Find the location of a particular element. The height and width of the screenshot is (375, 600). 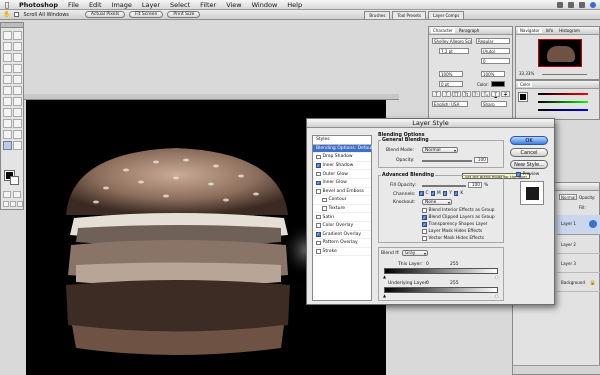

standard-mode-icon is located at coordinates (7, 194).